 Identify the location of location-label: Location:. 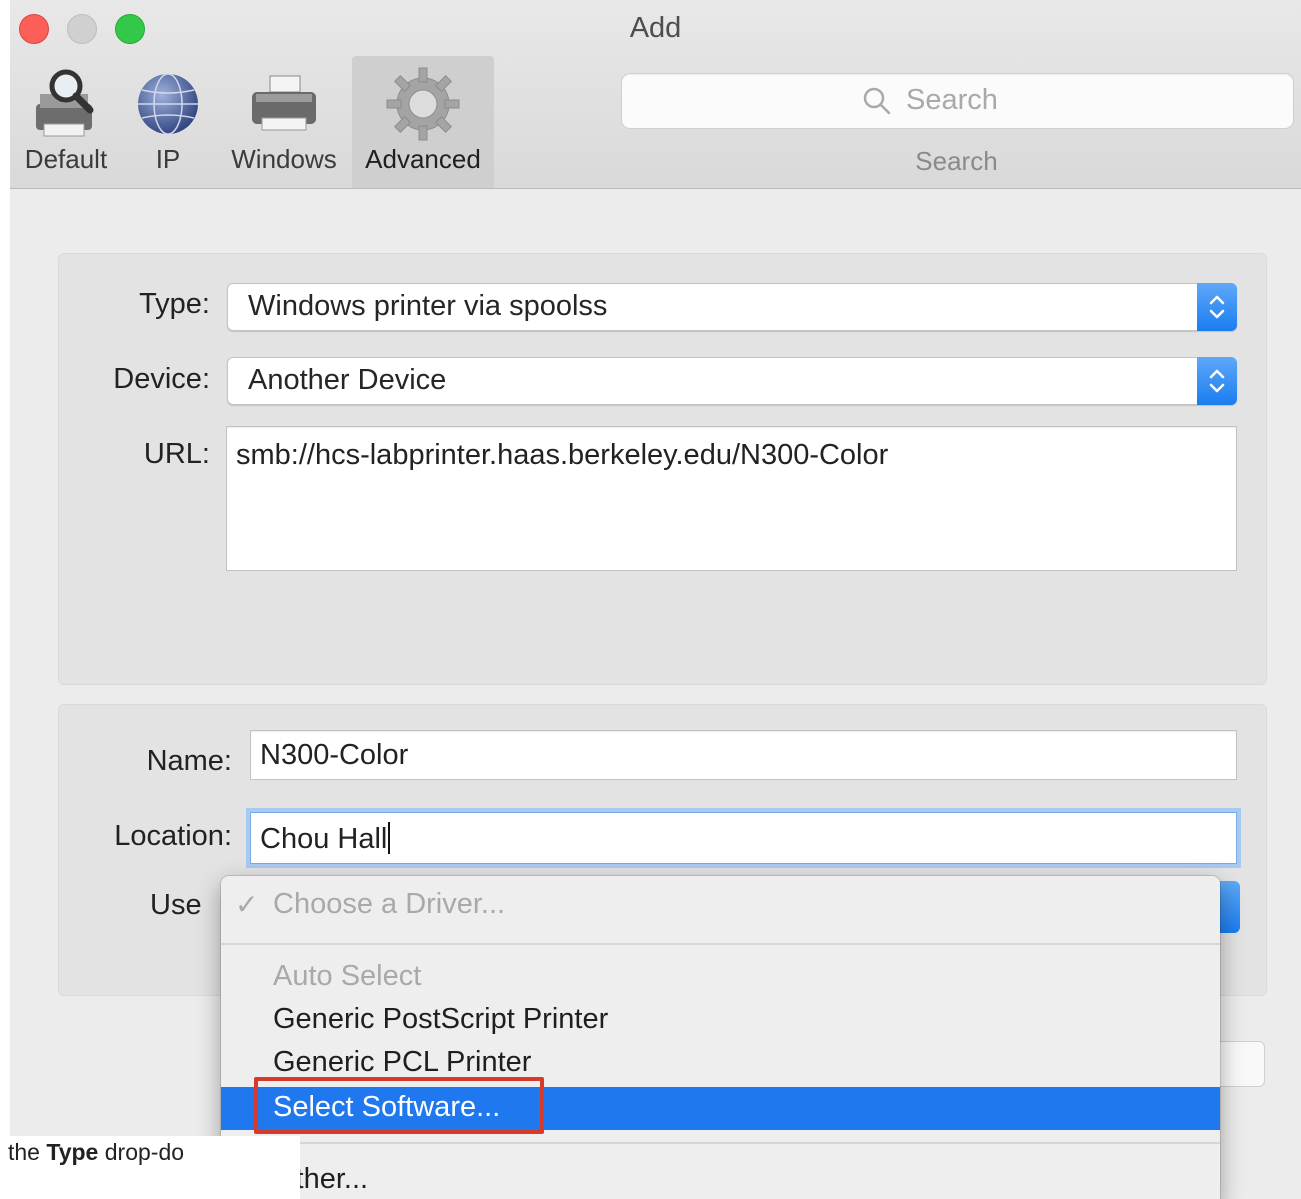
(173, 836).